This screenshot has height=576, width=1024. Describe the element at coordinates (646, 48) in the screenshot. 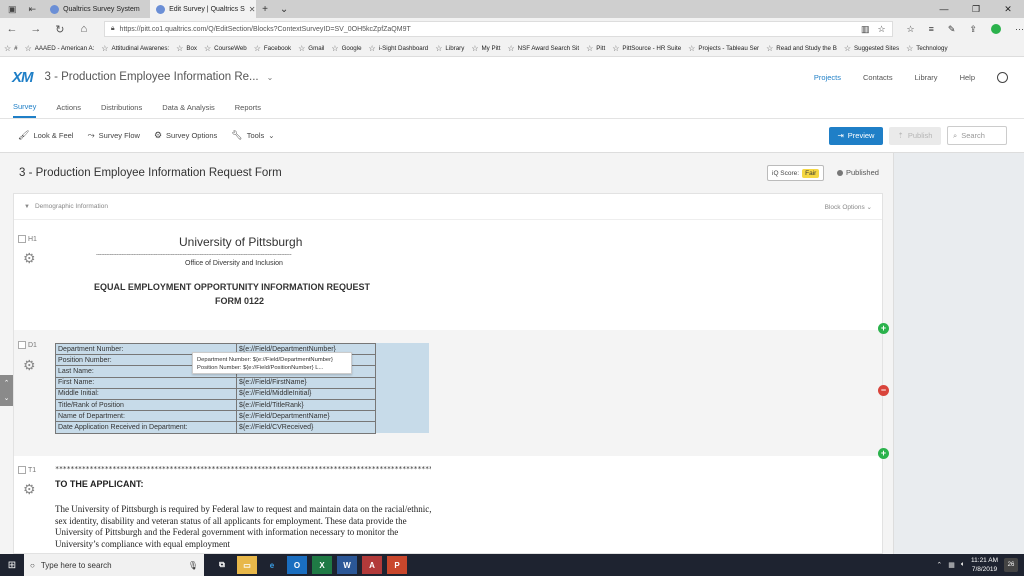

I see `favorite-link: ☆ PittSource - HR Suite` at that location.